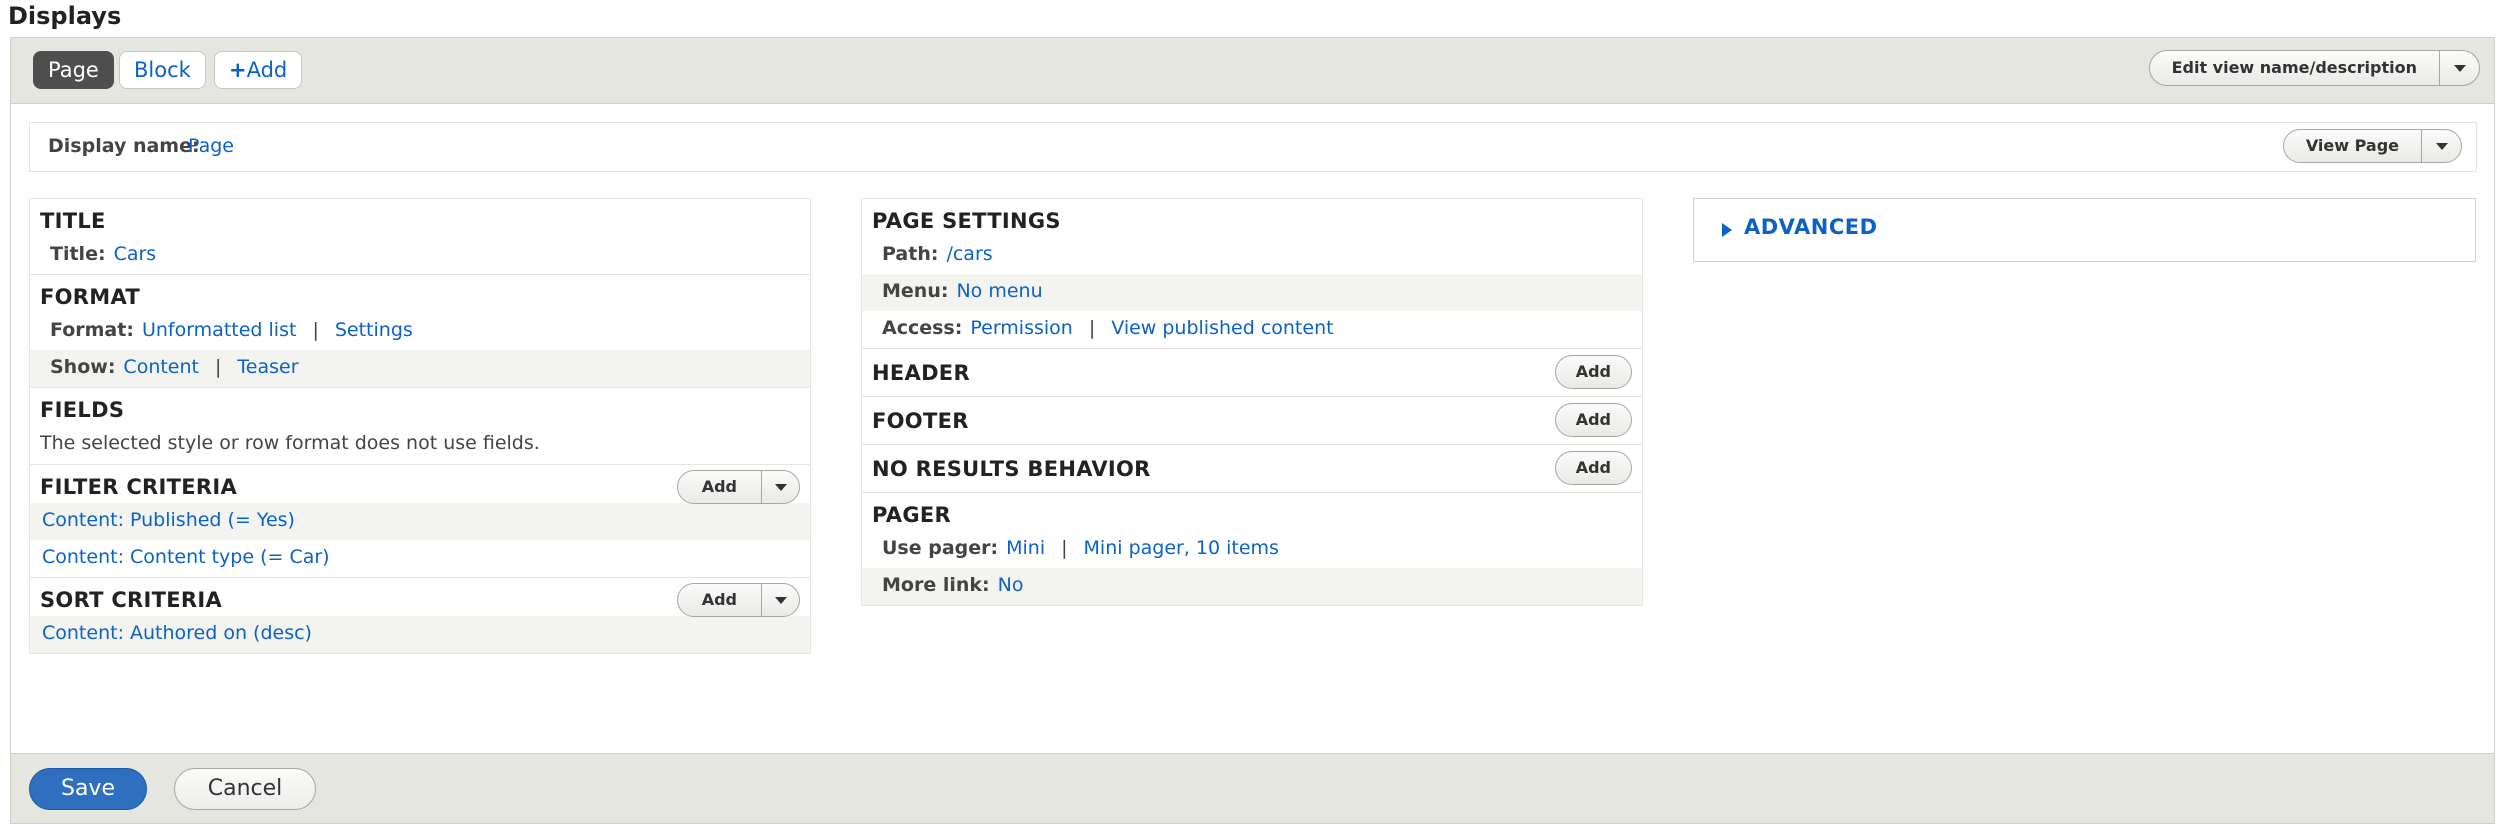  What do you see at coordinates (910, 254) in the screenshot?
I see `path-label: Path:` at bounding box center [910, 254].